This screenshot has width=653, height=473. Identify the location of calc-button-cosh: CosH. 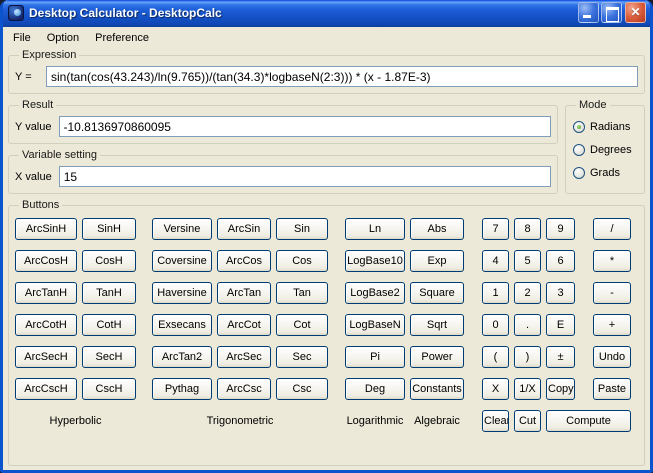
(109, 261).